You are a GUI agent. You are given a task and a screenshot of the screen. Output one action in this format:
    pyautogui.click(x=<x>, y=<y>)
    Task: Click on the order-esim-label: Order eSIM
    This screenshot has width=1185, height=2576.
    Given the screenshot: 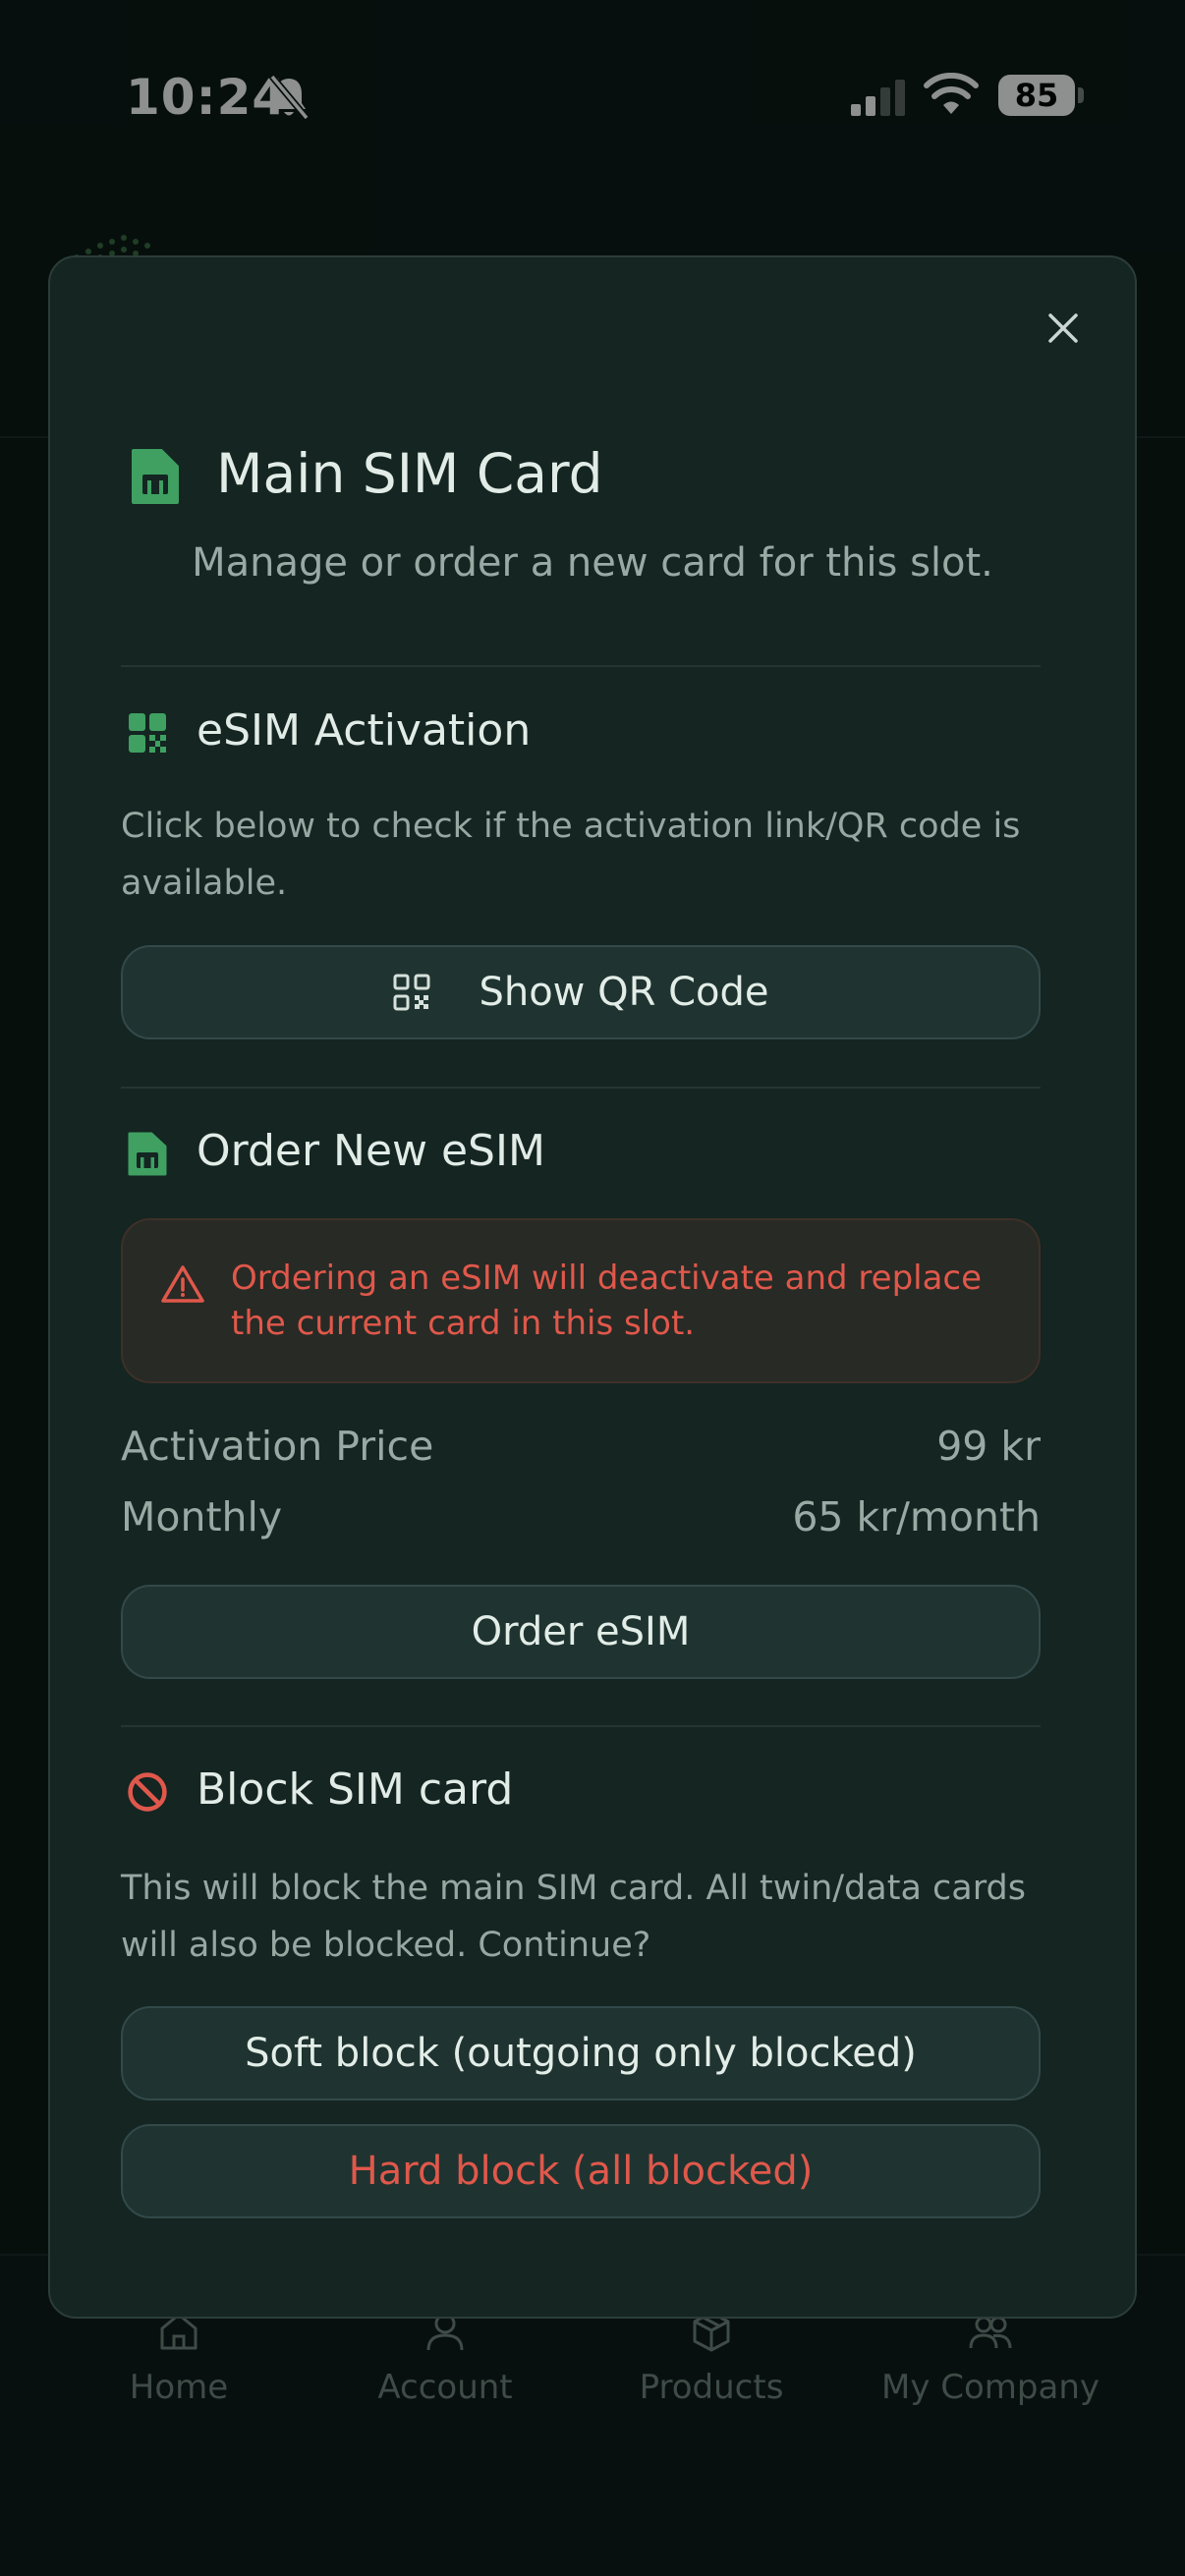 What is the action you would take?
    pyautogui.click(x=581, y=1631)
    